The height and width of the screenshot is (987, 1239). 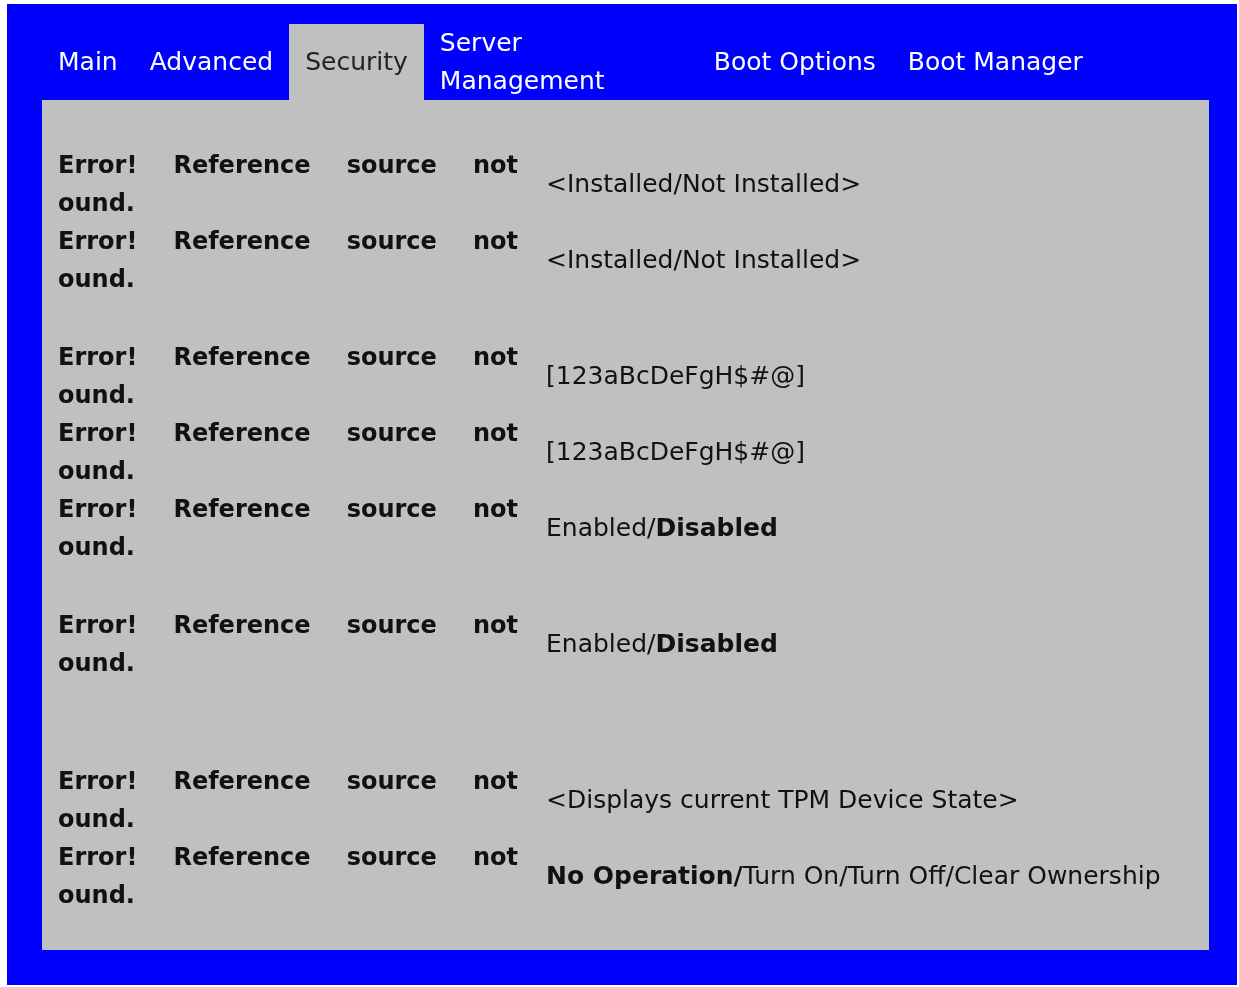 I want to click on menu-tab: Advanced, so click(x=211, y=62).